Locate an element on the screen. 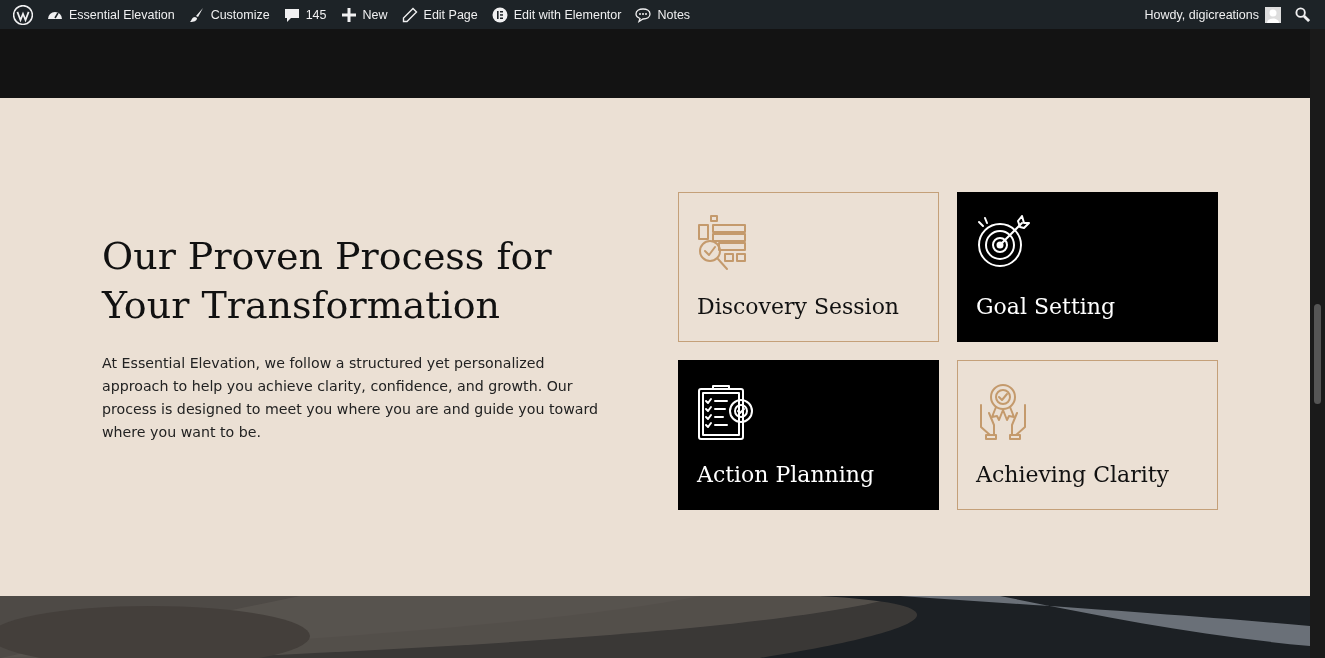 This screenshot has height=658, width=1325. admin-bar-link: 145 is located at coordinates (305, 14).